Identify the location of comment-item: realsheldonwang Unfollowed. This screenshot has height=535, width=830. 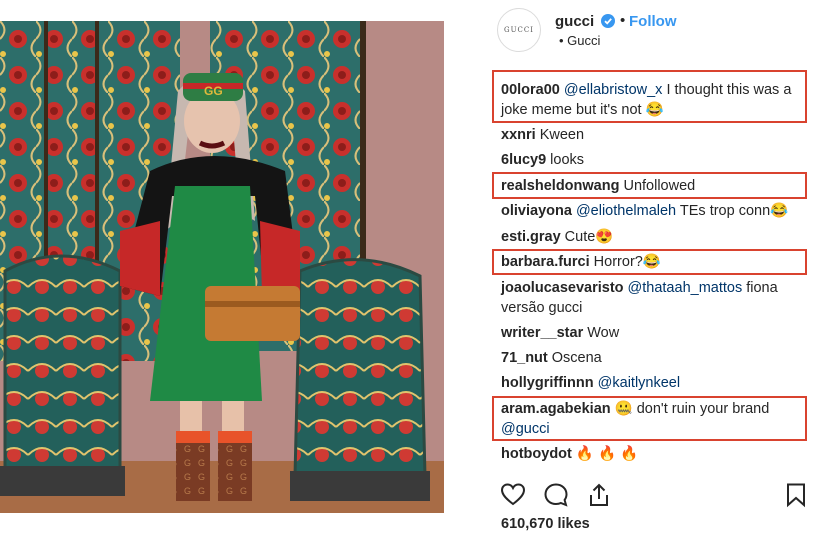
(656, 186).